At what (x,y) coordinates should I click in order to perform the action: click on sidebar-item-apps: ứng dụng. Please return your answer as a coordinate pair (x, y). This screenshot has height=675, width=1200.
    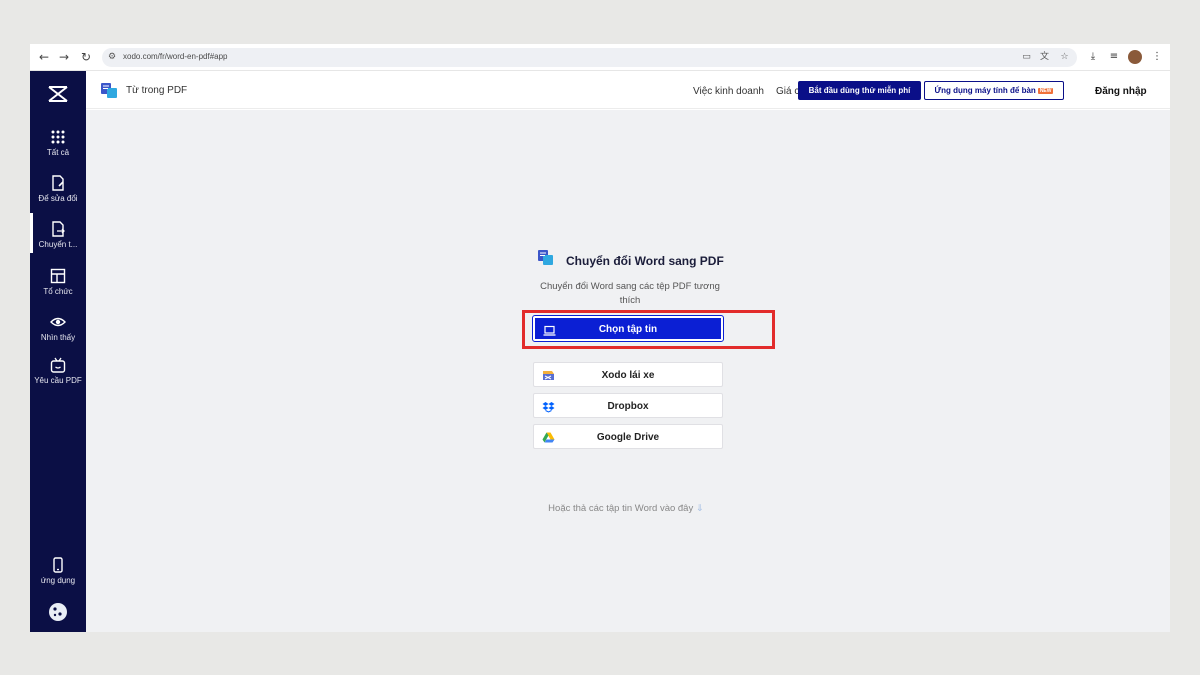
    Looking at the image, I should click on (58, 570).